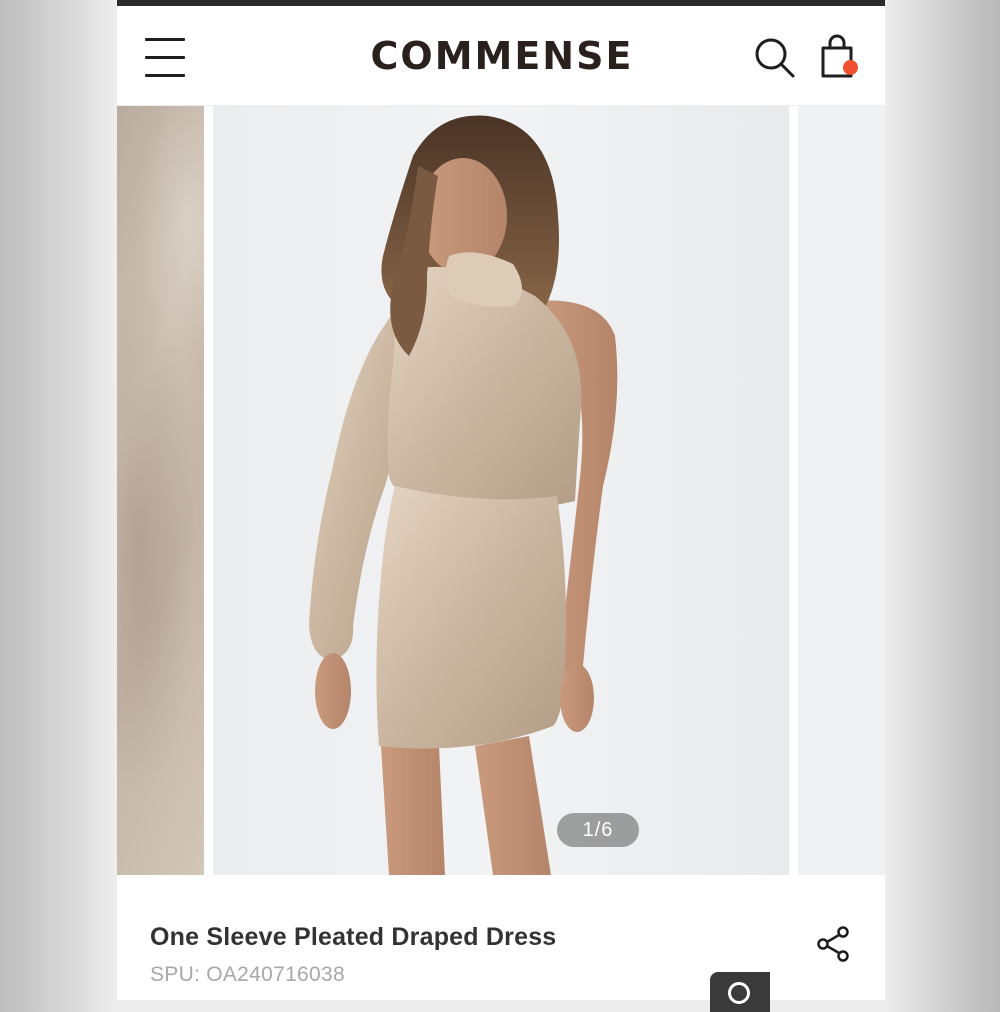  Describe the element at coordinates (275, 974) in the screenshot. I see `spu-value: OA240716038` at that location.